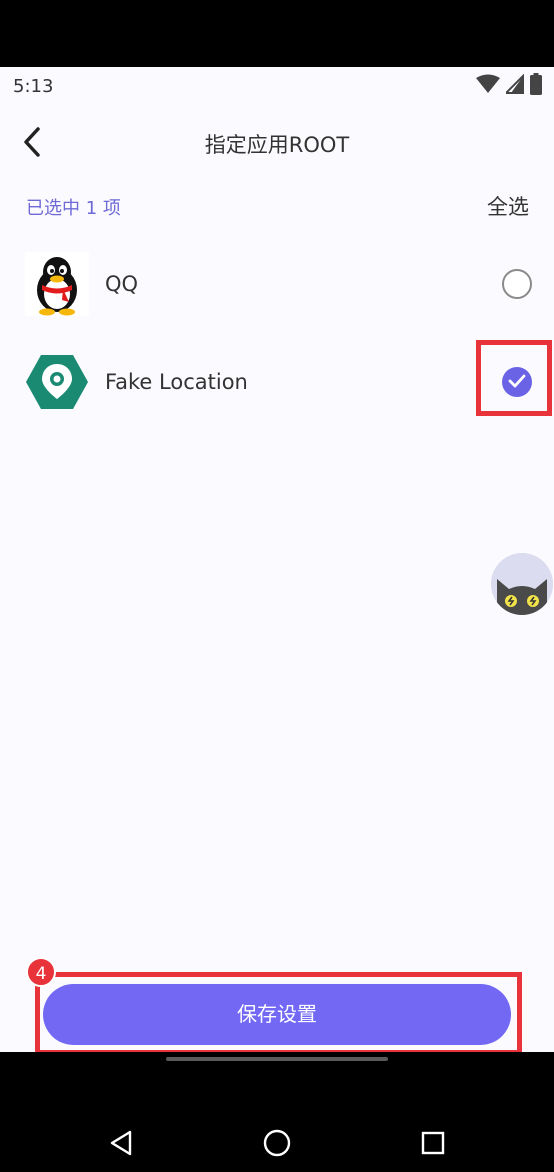 Image resolution: width=554 pixels, height=1172 pixels. What do you see at coordinates (57, 284) in the screenshot?
I see `qq-penguin-icon` at bounding box center [57, 284].